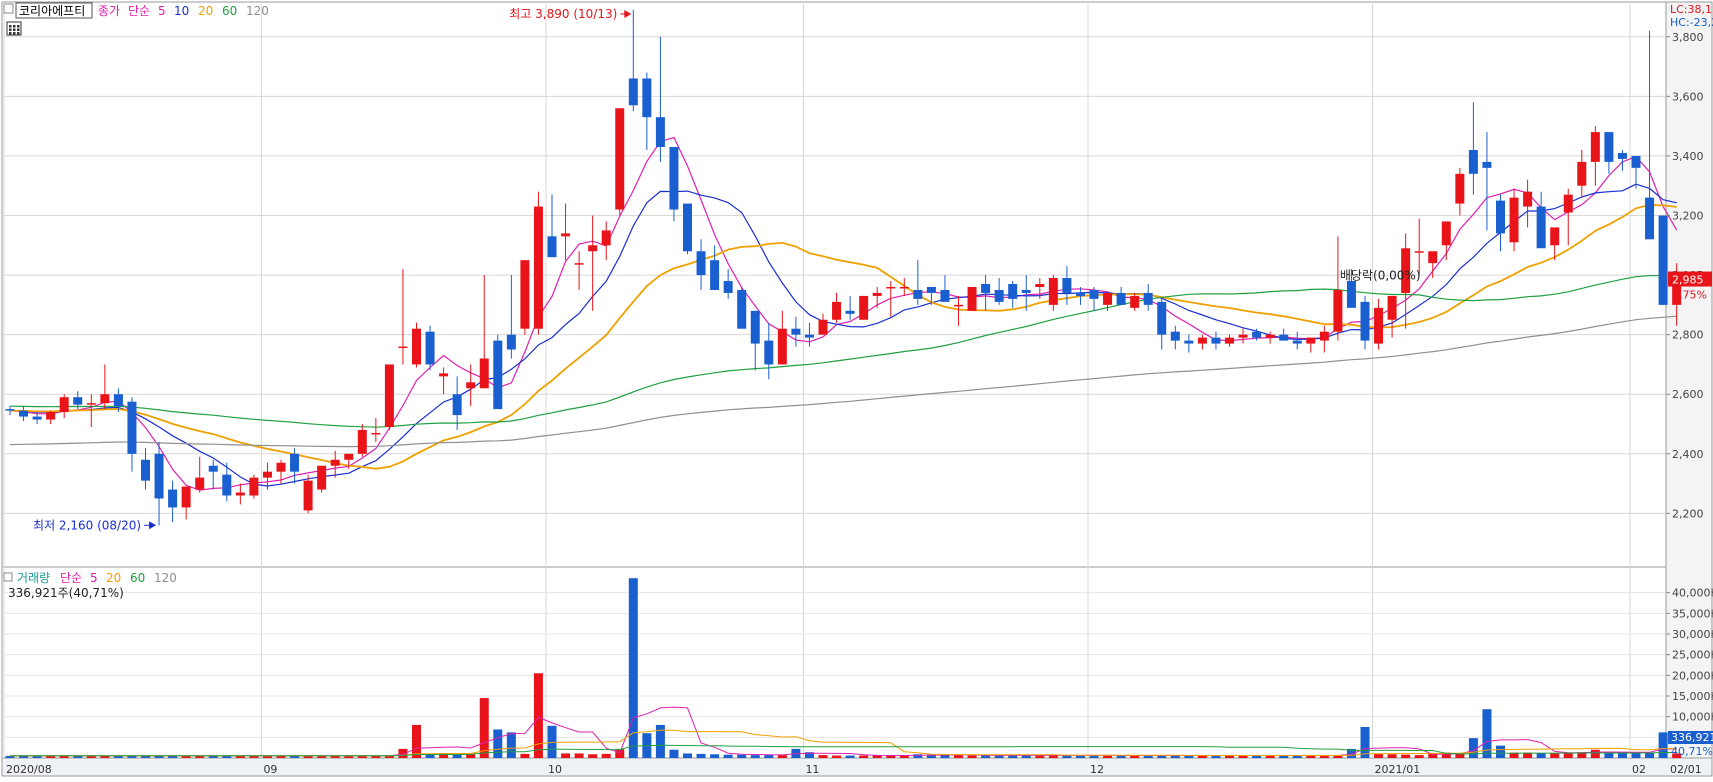 The width and height of the screenshot is (1713, 782). What do you see at coordinates (1688, 215) in the screenshot?
I see `price-tick-label: 3,200` at bounding box center [1688, 215].